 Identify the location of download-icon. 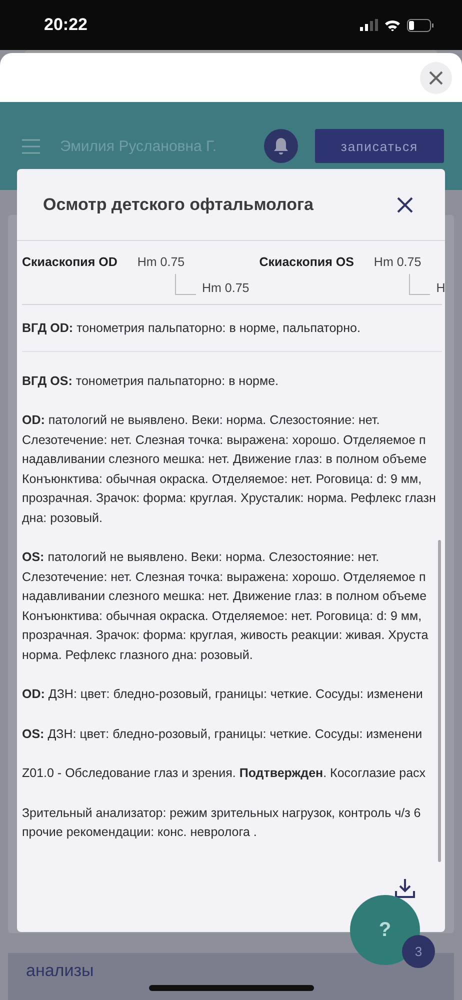
(405, 888).